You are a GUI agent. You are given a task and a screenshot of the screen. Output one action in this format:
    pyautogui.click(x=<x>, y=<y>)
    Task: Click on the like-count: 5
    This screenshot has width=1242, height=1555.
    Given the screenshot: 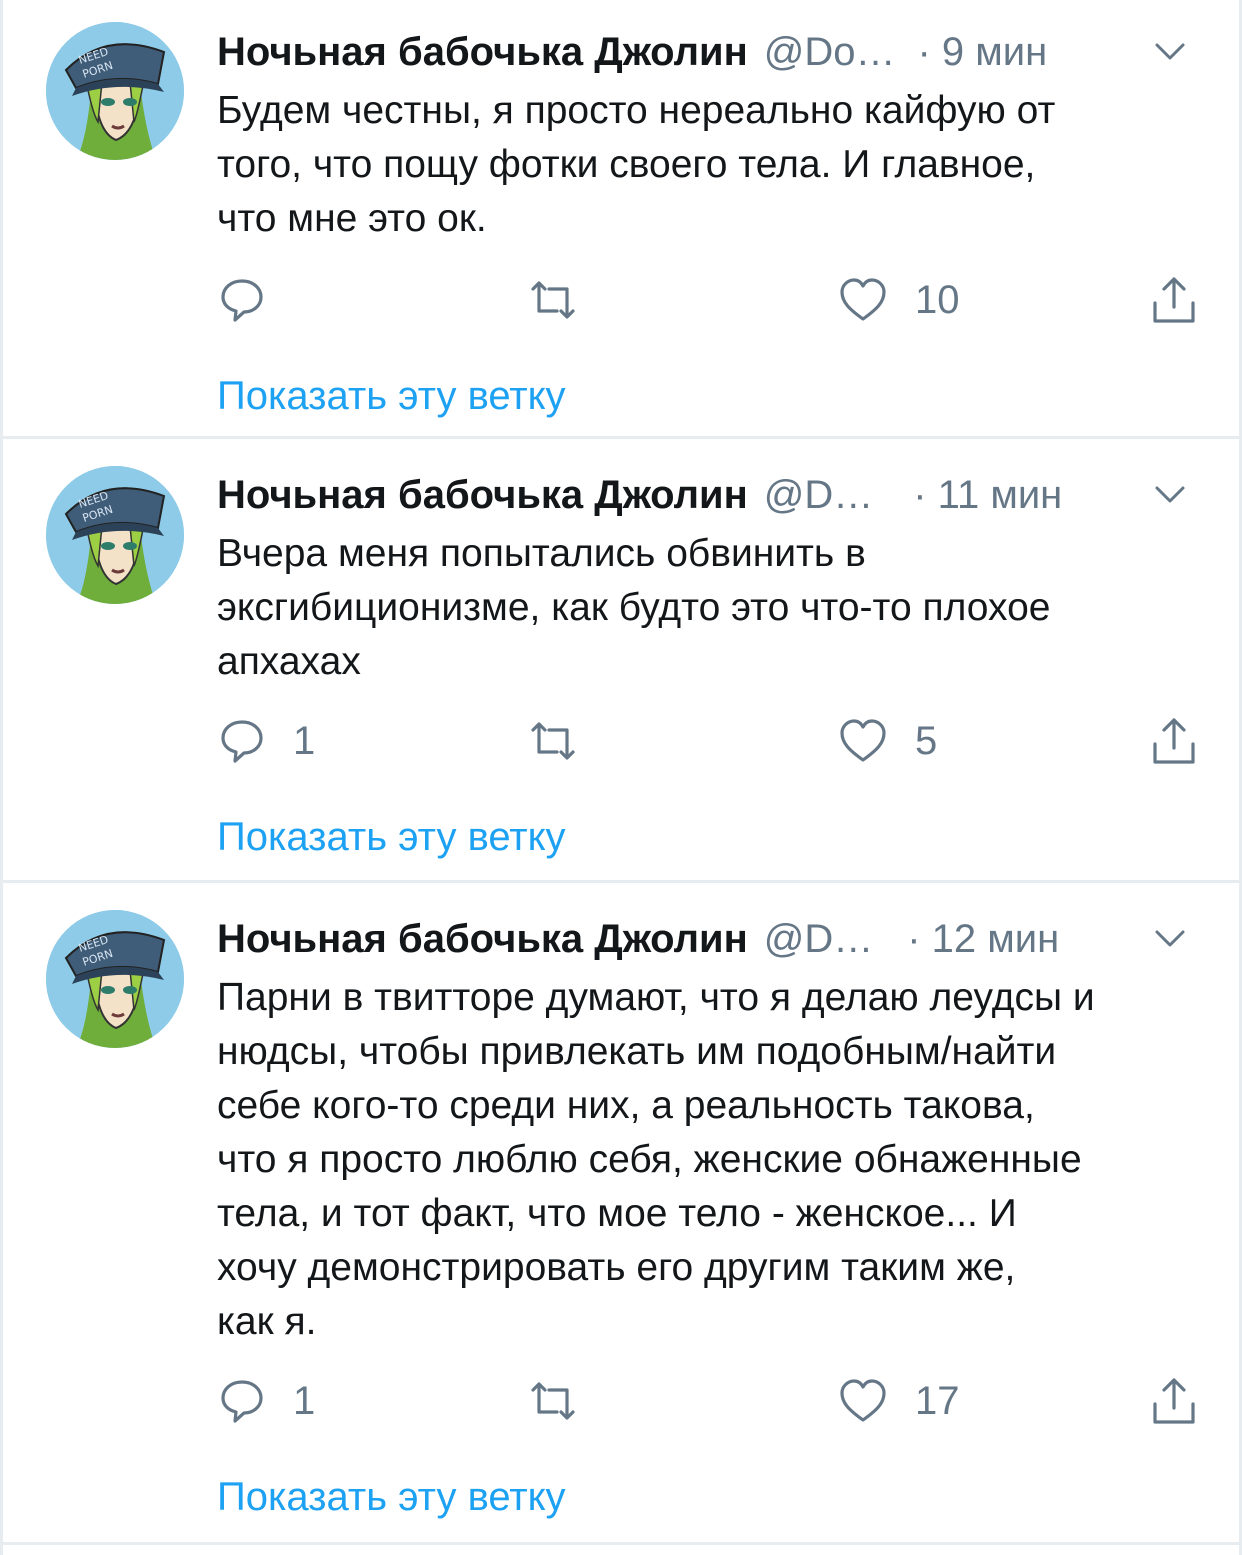 What is the action you would take?
    pyautogui.click(x=926, y=740)
    